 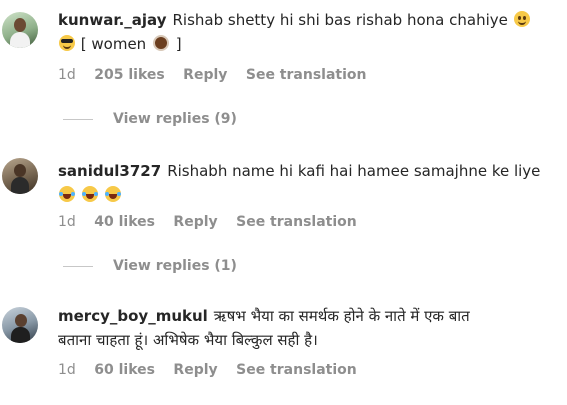 What do you see at coordinates (112, 20) in the screenshot?
I see `username: kunwar._ajay` at bounding box center [112, 20].